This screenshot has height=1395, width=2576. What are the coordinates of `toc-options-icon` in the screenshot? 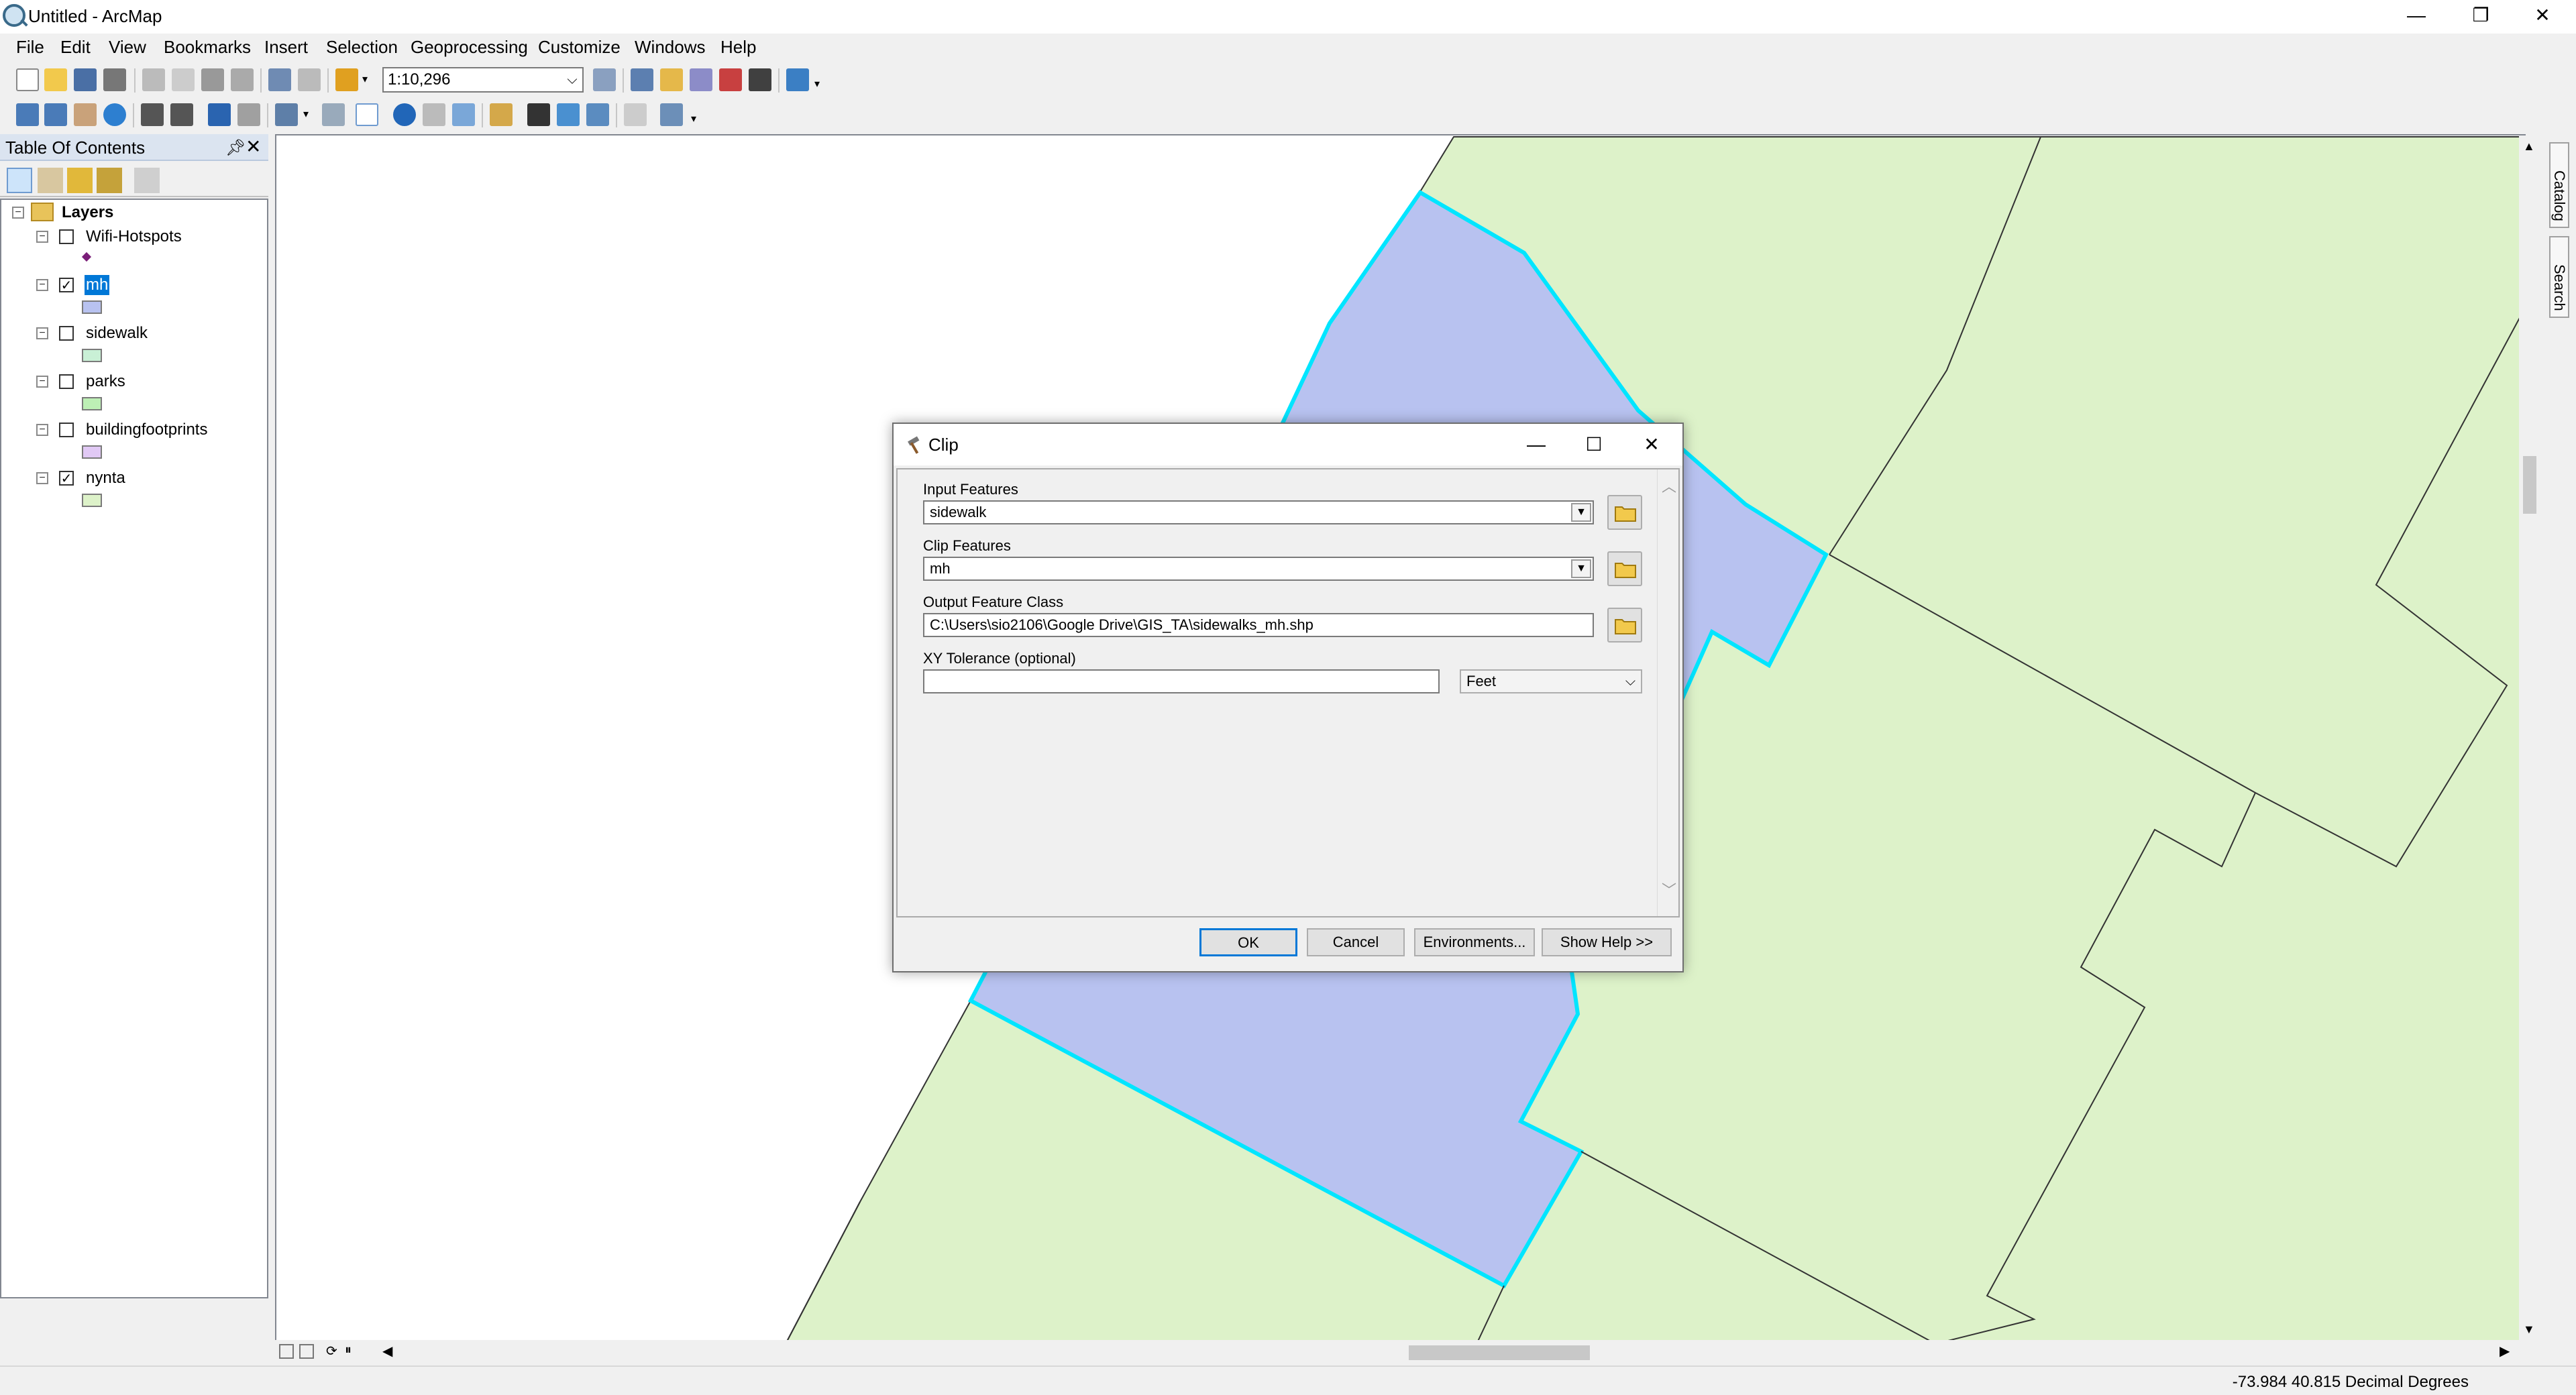 It's located at (147, 180).